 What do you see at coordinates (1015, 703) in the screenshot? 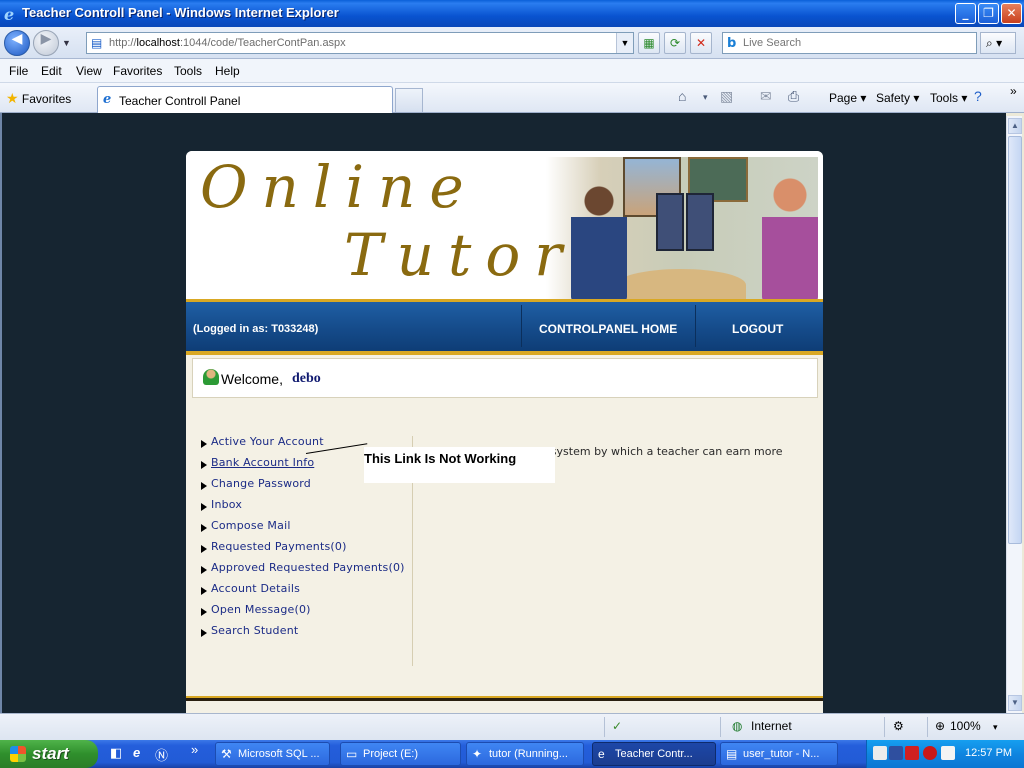
I see `scroll-down-icon: ▼` at bounding box center [1015, 703].